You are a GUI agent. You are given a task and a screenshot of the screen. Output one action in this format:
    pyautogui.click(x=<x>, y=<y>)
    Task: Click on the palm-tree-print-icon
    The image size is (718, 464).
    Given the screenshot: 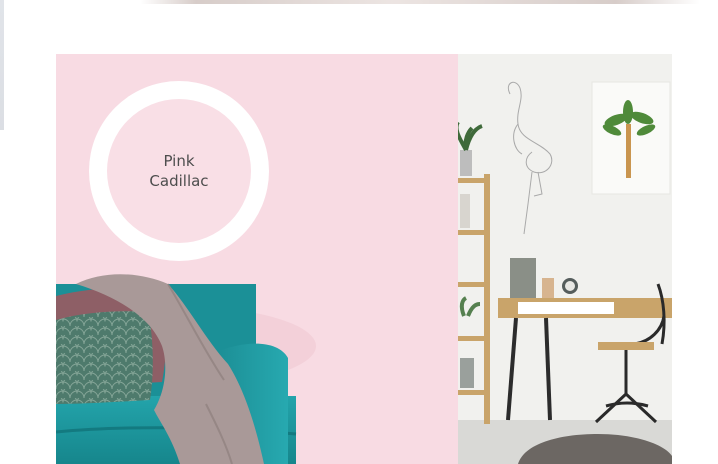 What is the action you would take?
    pyautogui.click(x=631, y=138)
    